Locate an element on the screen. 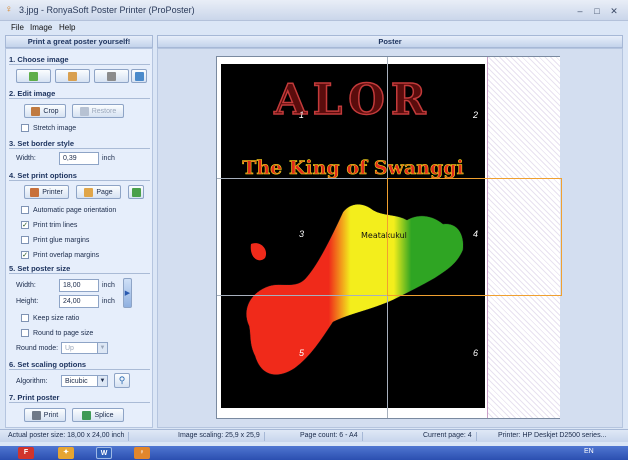  minimize-button: – is located at coordinates (580, 11).